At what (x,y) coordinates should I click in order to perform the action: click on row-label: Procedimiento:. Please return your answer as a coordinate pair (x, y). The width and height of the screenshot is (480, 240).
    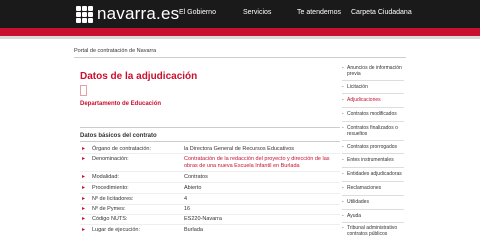
    Looking at the image, I should click on (110, 188).